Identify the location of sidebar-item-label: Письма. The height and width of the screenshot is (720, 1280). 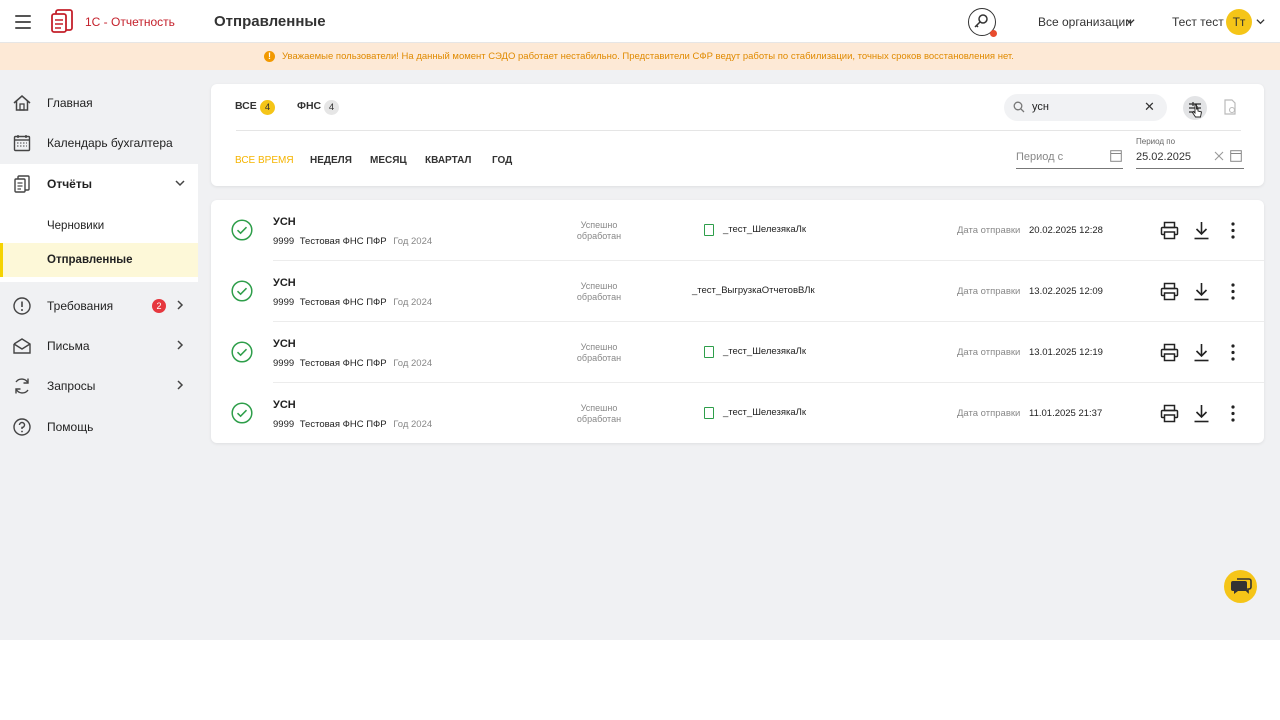
(68, 346).